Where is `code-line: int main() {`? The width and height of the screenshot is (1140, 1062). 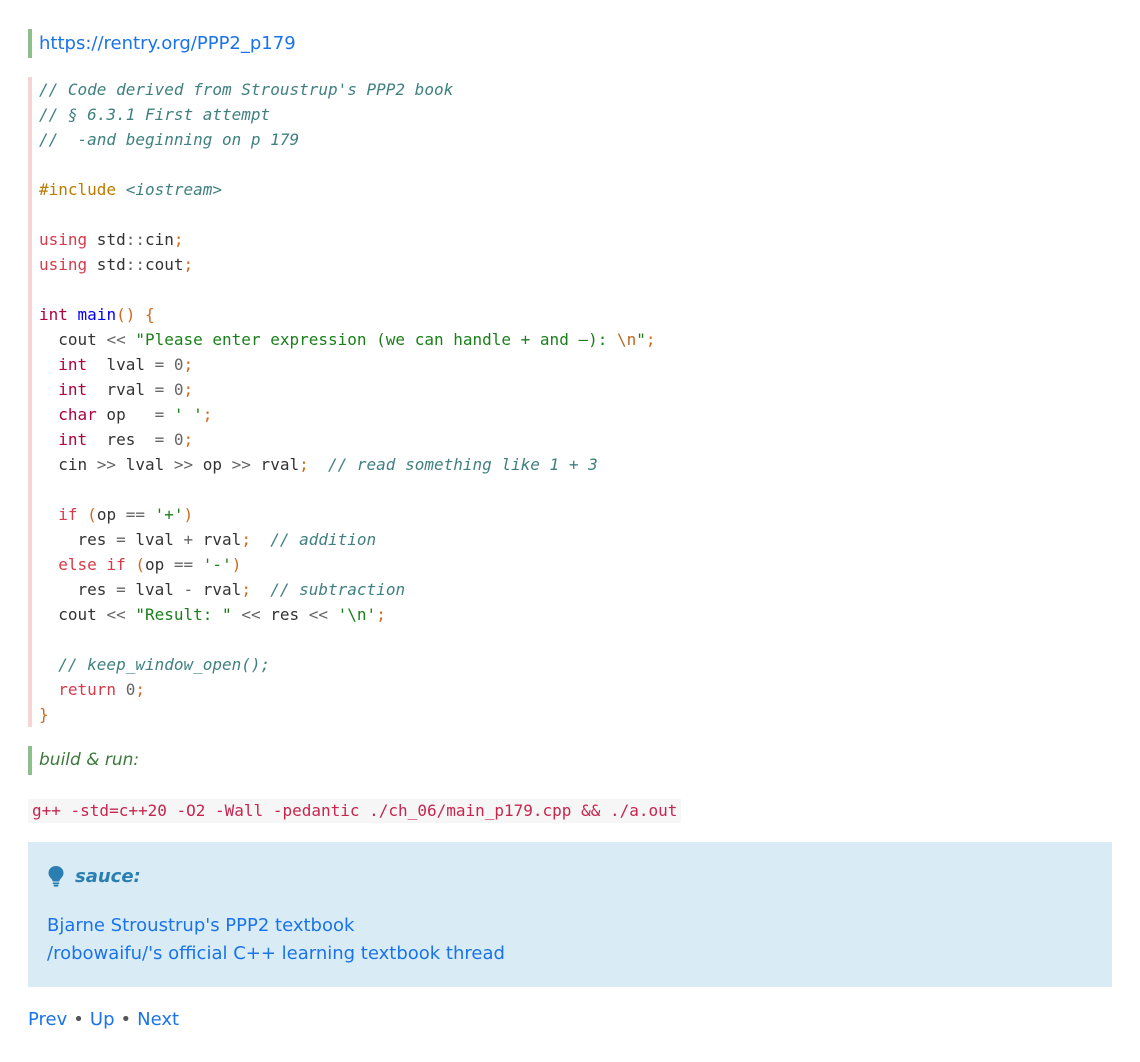 code-line: int main() { is located at coordinates (581, 314).